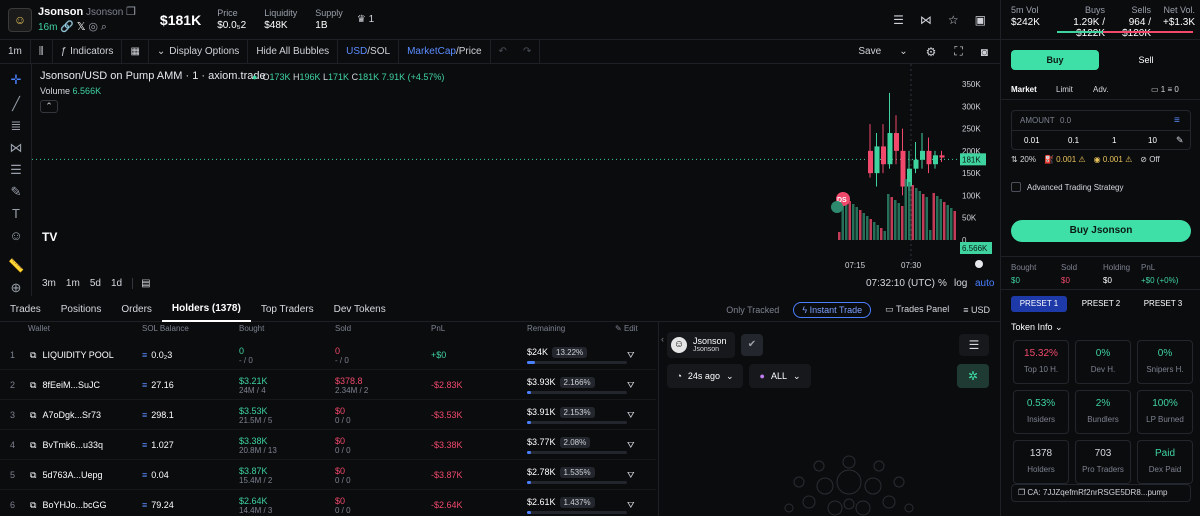 This screenshot has height=516, width=1200. I want to click on chevron-down-icon: ⌄, so click(903, 51).